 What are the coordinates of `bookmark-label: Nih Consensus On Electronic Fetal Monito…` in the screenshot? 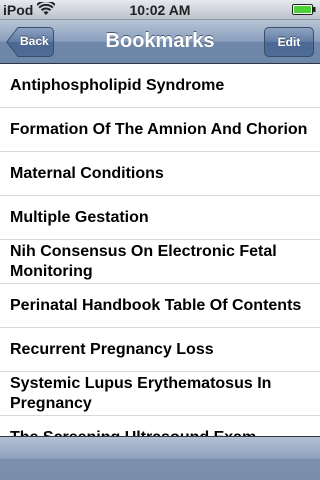 It's located at (143, 261).